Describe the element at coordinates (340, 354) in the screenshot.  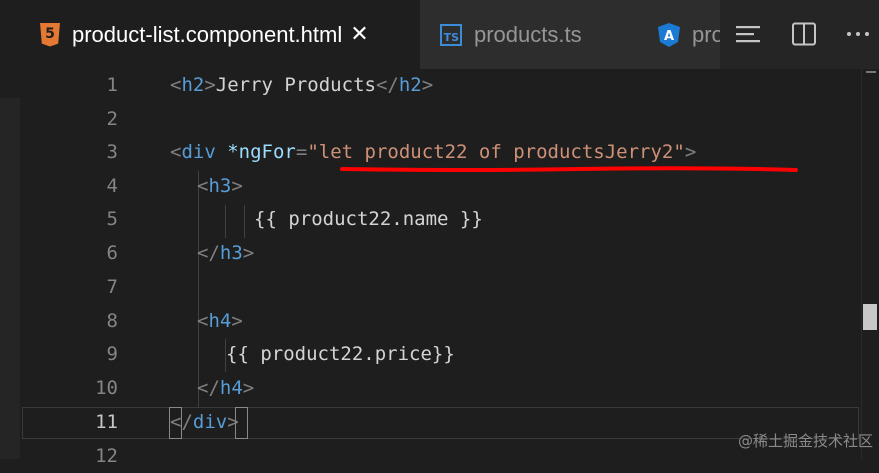
I see `line-code: {{ product22.price}}` at that location.